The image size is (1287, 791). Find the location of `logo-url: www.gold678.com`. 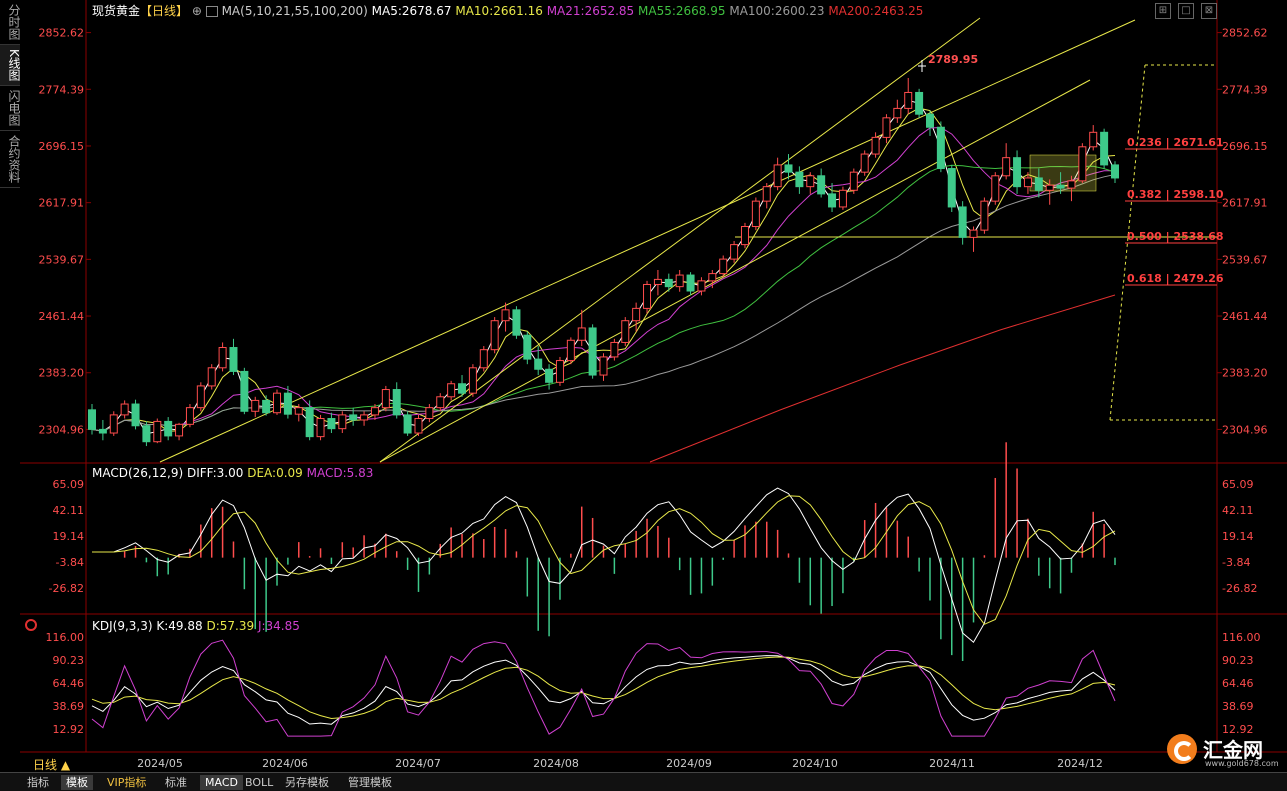

logo-url: www.gold678.com is located at coordinates (1242, 763).